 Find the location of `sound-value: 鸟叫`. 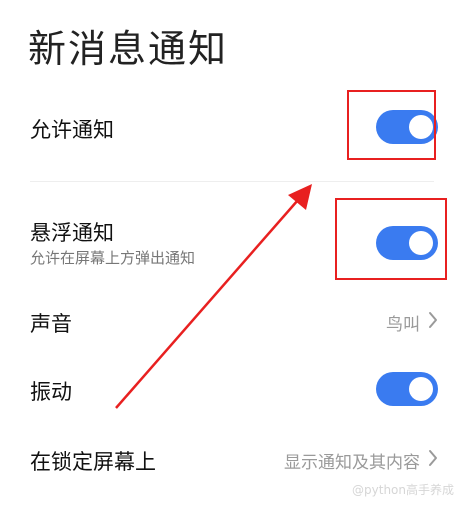

sound-value: 鸟叫 is located at coordinates (403, 325).